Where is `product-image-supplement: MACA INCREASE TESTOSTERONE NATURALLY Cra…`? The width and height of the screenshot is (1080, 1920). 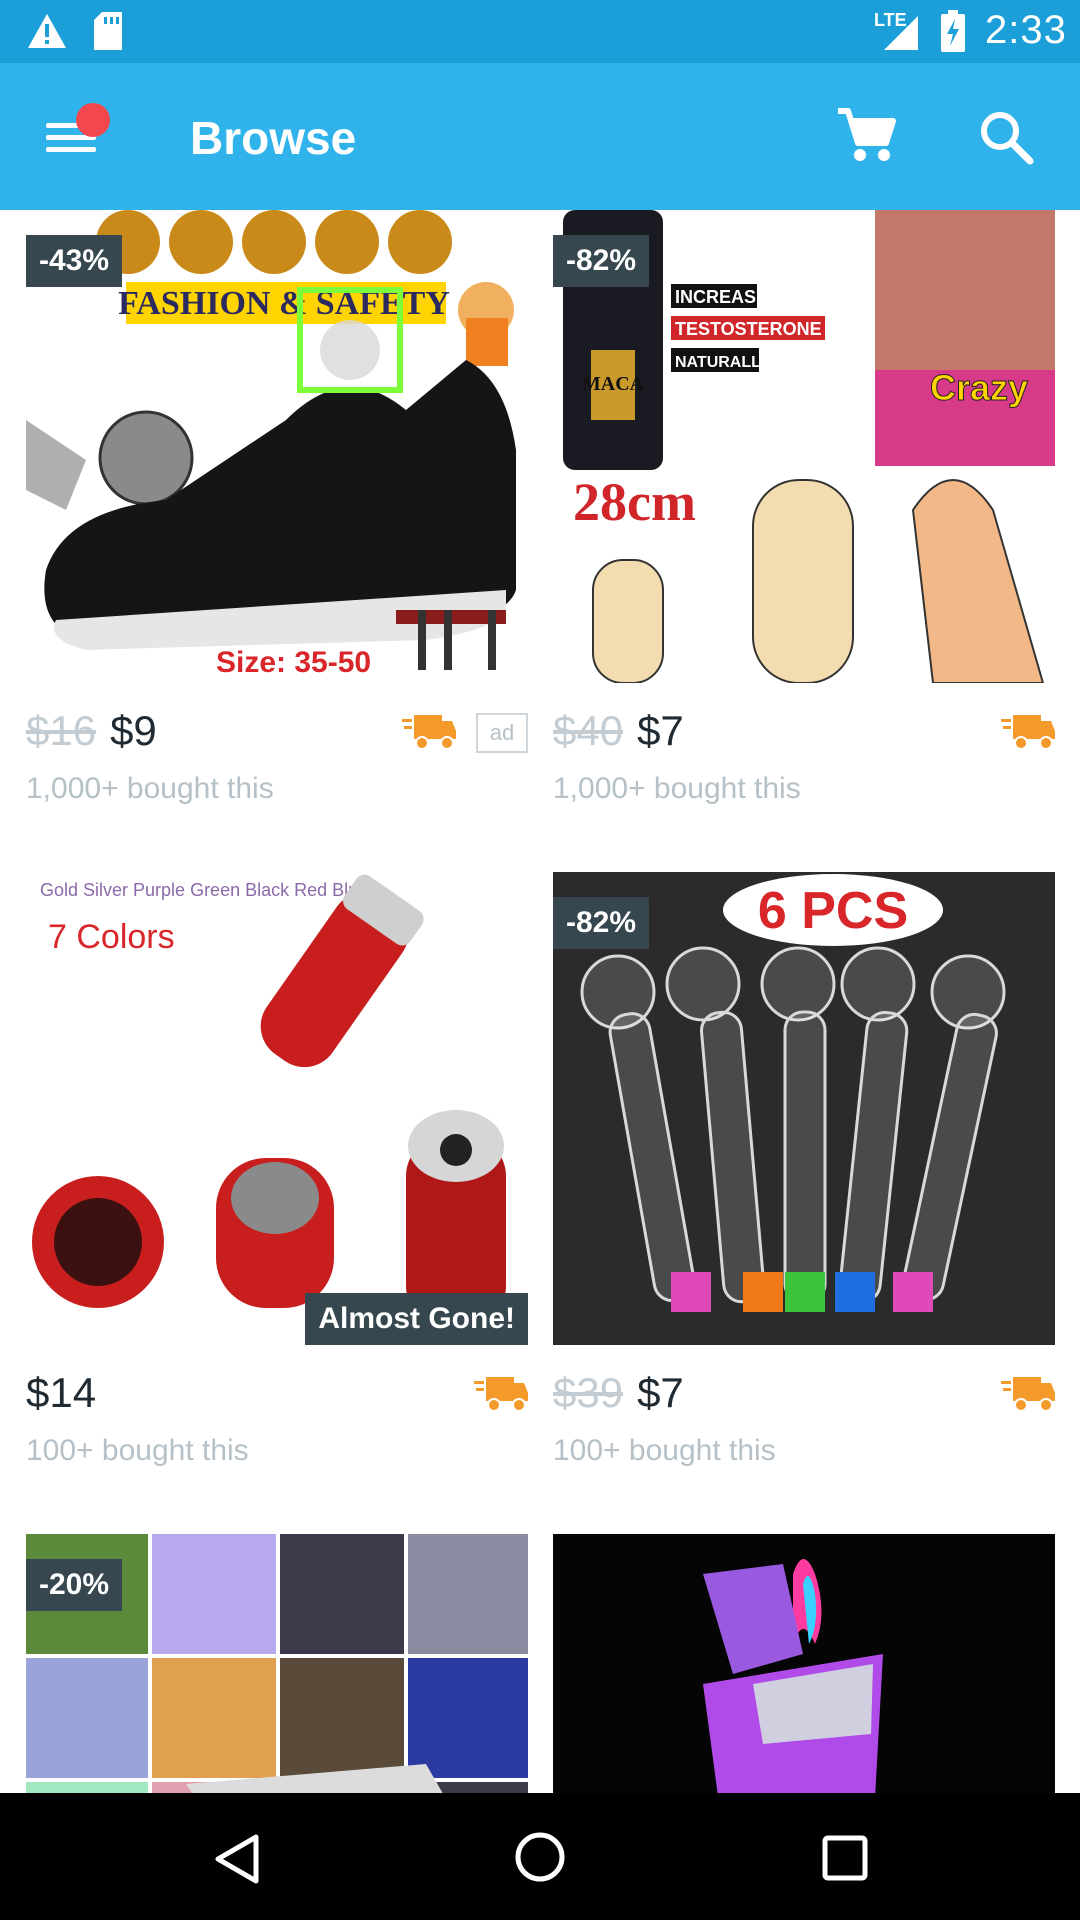 product-image-supplement: MACA INCREASE TESTOSTERONE NATURALLY Cra… is located at coordinates (804, 446).